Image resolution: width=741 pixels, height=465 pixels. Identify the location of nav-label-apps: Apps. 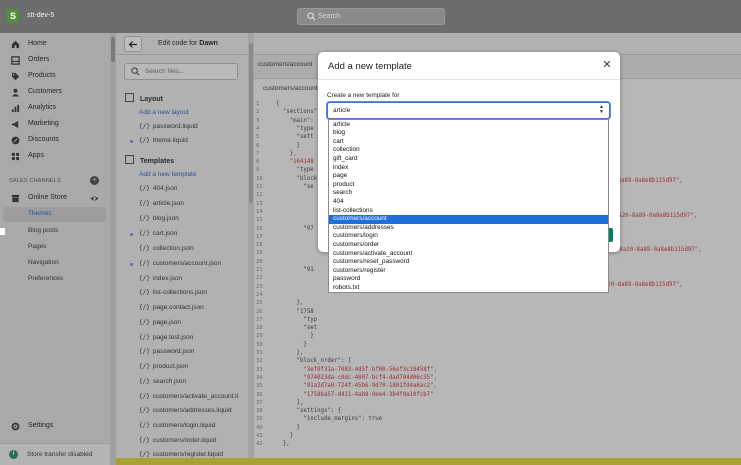
(36, 155).